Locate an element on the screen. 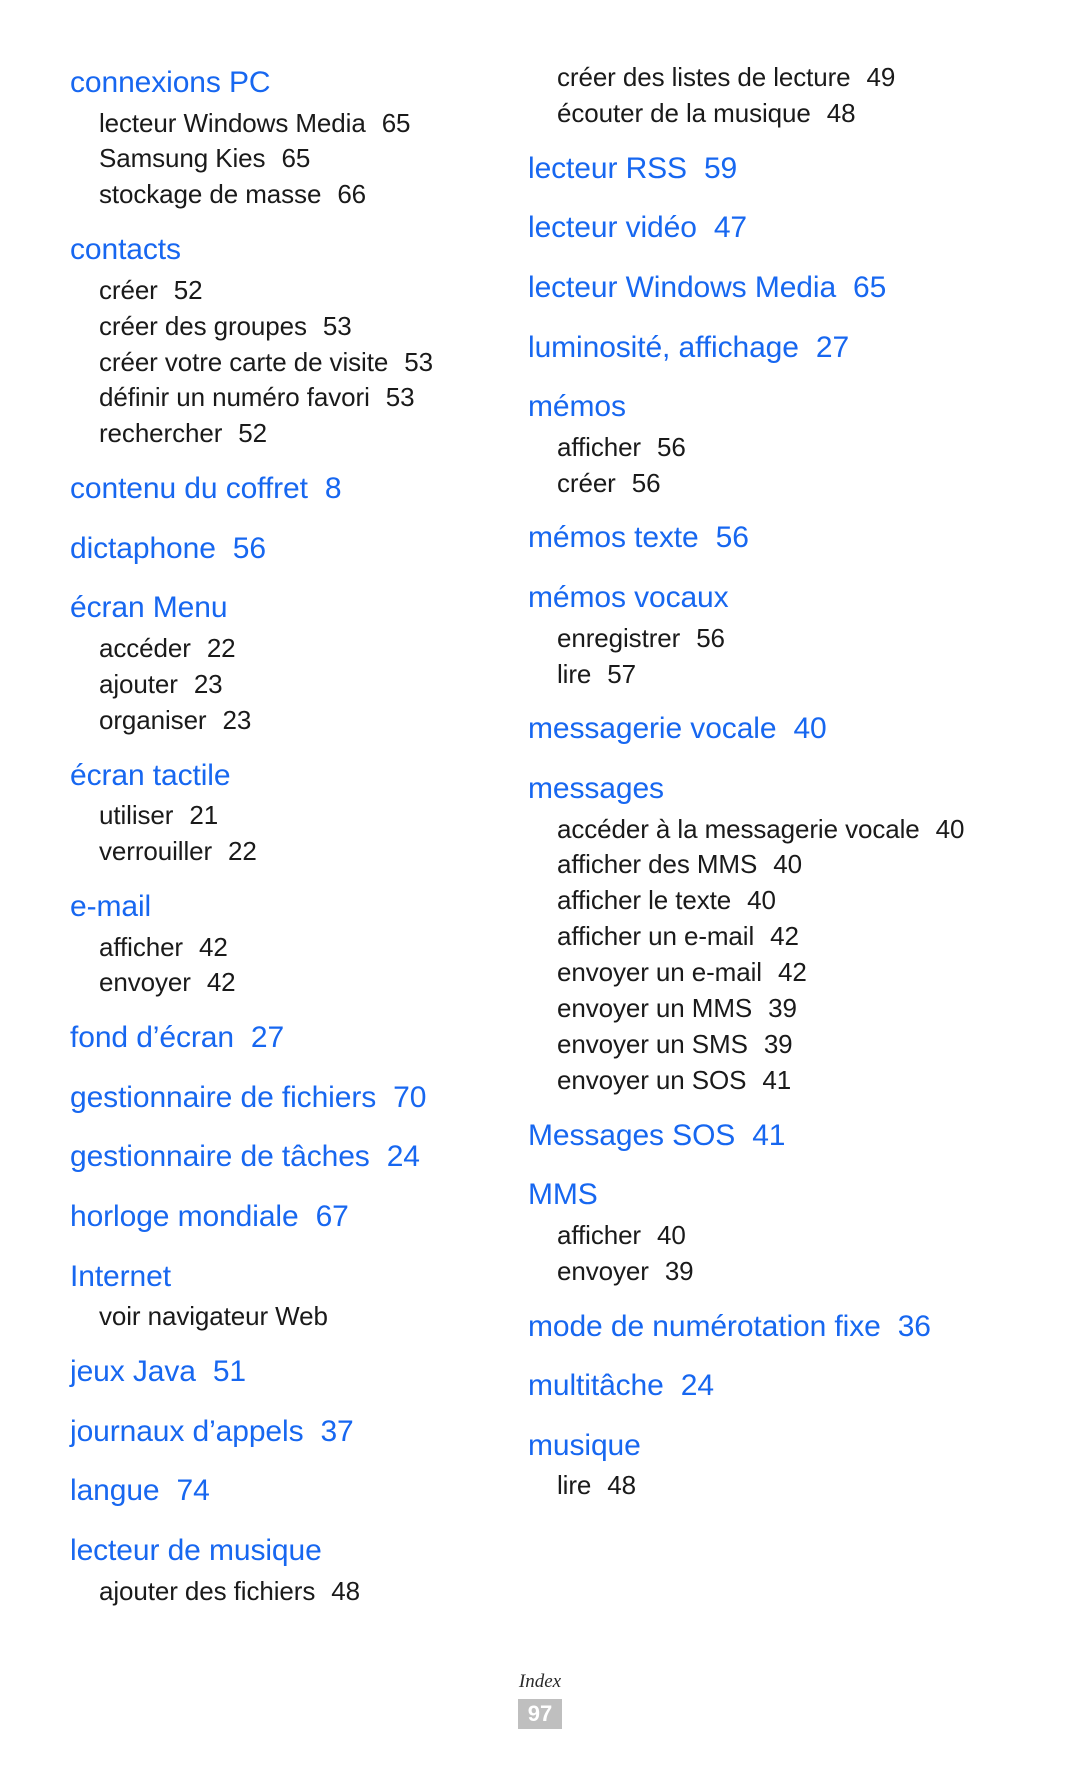 The width and height of the screenshot is (1080, 1771). index-entry-heading: mémos texte 56 is located at coordinates (738, 538).